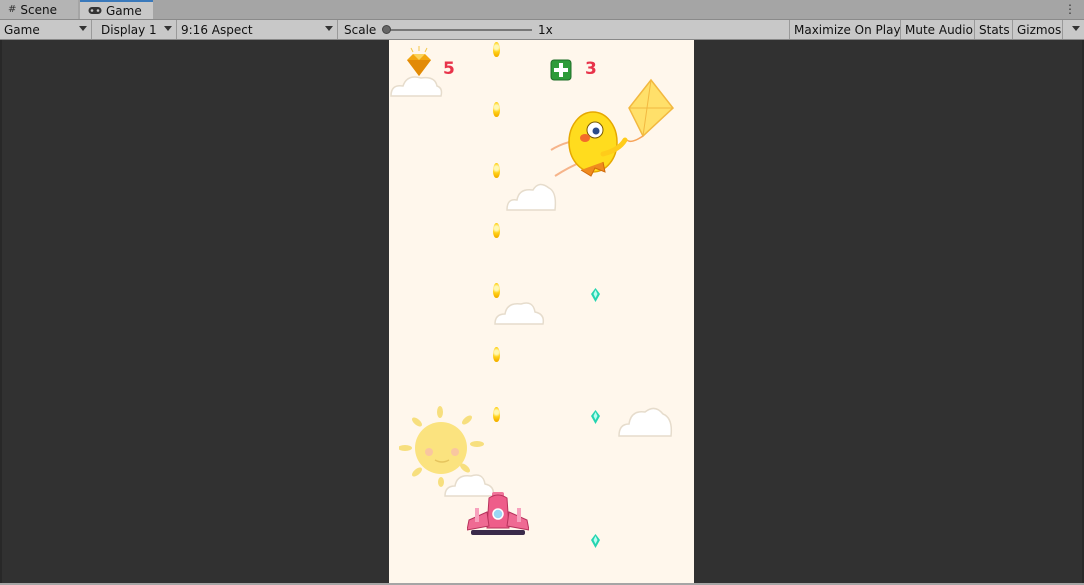  I want to click on aspect-label: 9:16 Aspect, so click(217, 29).